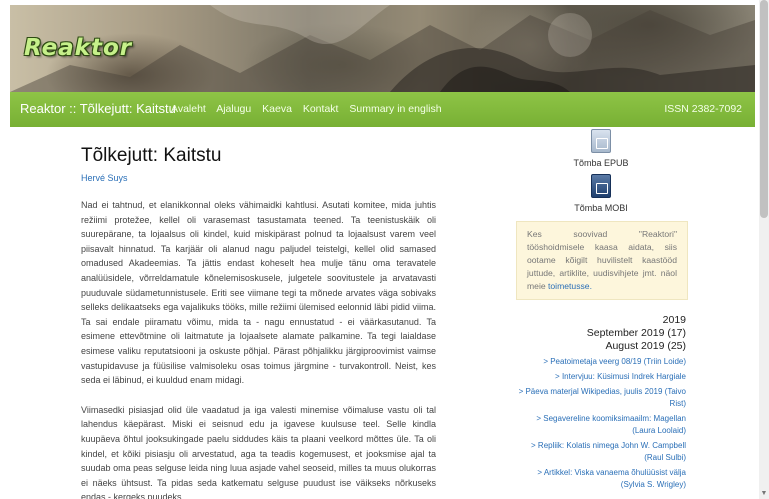 The image size is (769, 499). I want to click on article-author-link: Hervé Suys, so click(258, 178).